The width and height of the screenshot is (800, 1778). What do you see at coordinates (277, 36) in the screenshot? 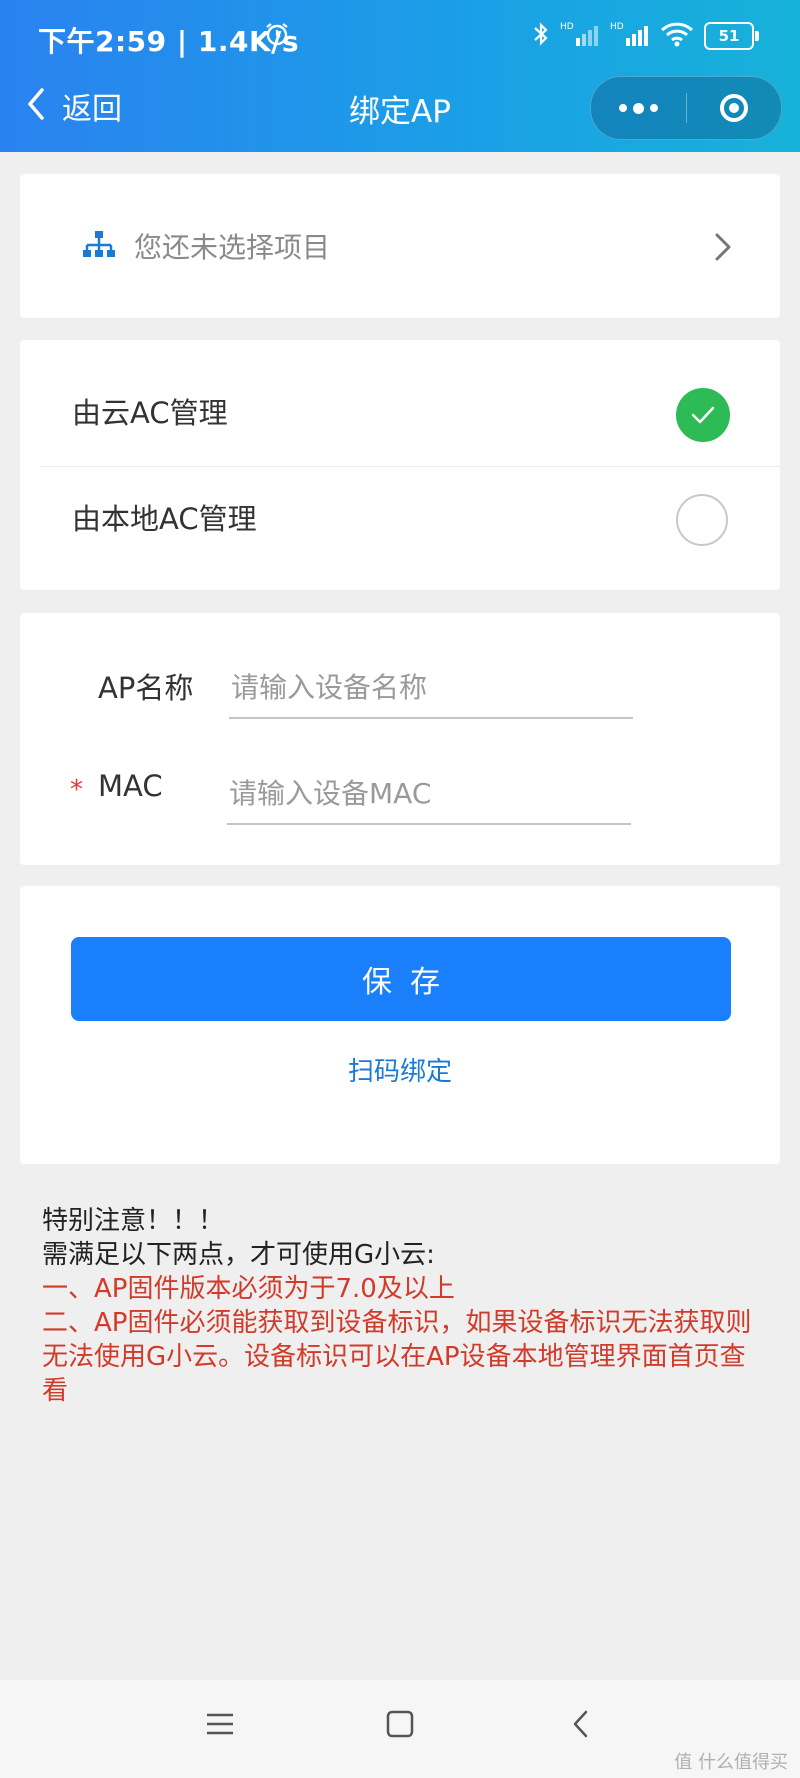
I see `alarm-clock-icon` at bounding box center [277, 36].